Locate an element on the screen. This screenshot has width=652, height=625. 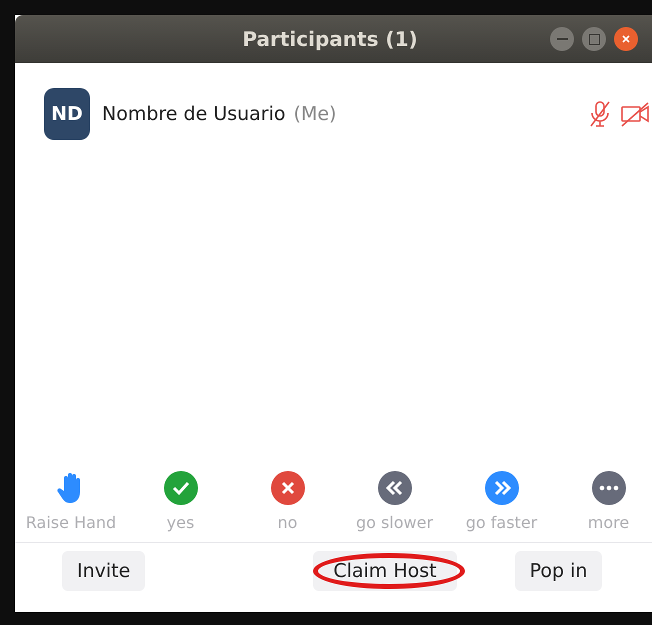
pop-in-button: Pop in is located at coordinates (558, 570).